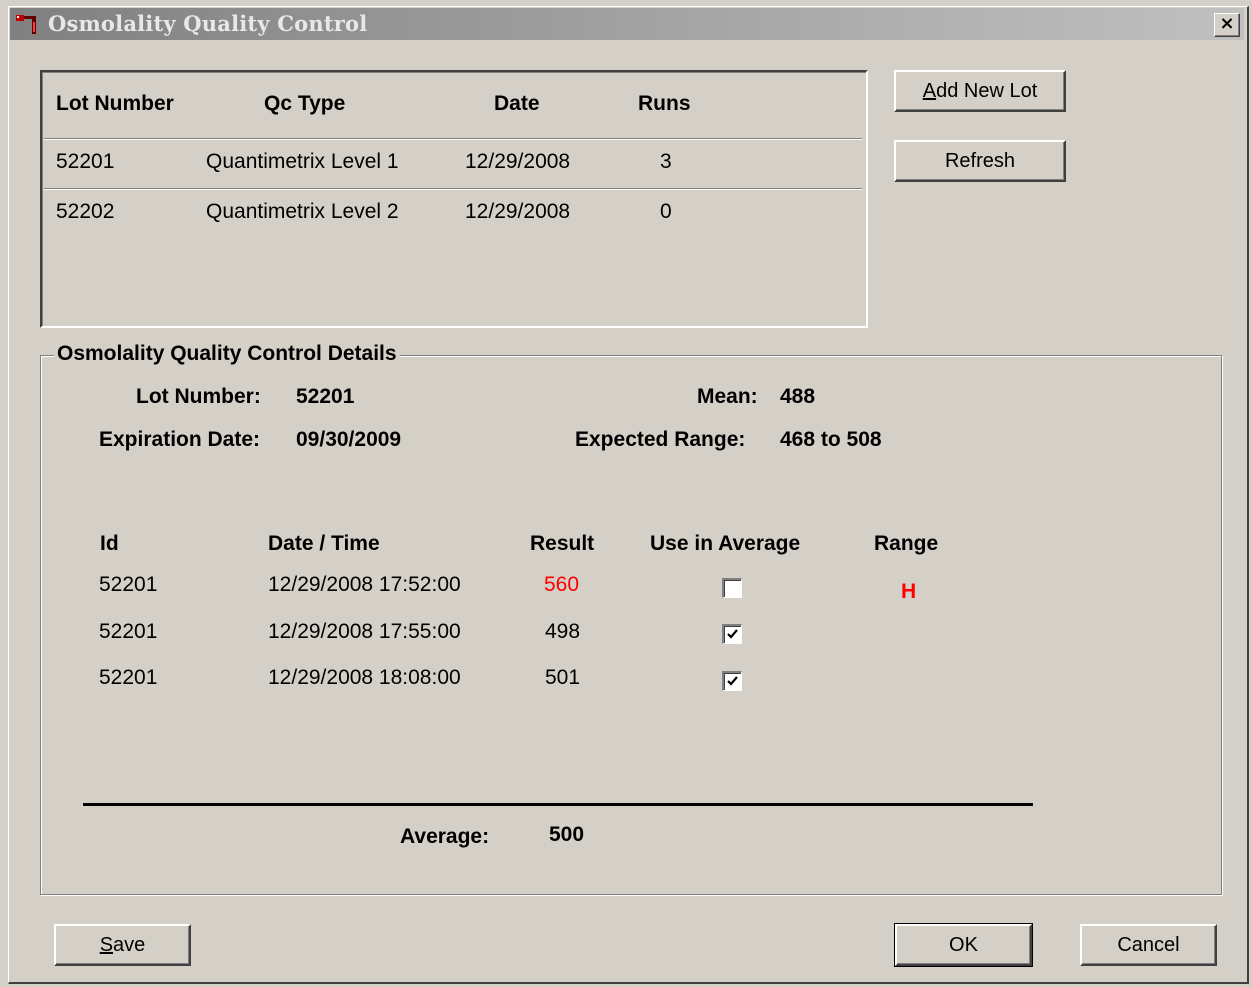 This screenshot has height=987, width=1252. Describe the element at coordinates (364, 631) in the screenshot. I see `run-datetime-cell: 12/29/2008 17:55:00` at that location.